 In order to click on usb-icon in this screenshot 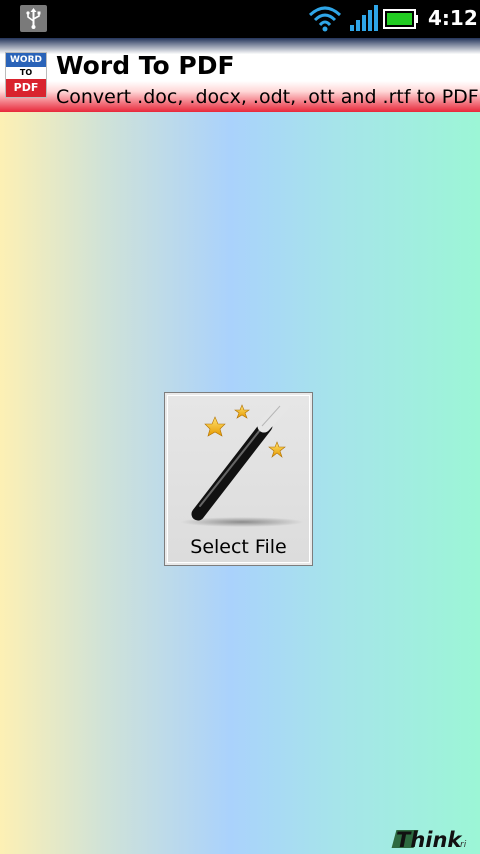, I will do `click(33, 18)`.